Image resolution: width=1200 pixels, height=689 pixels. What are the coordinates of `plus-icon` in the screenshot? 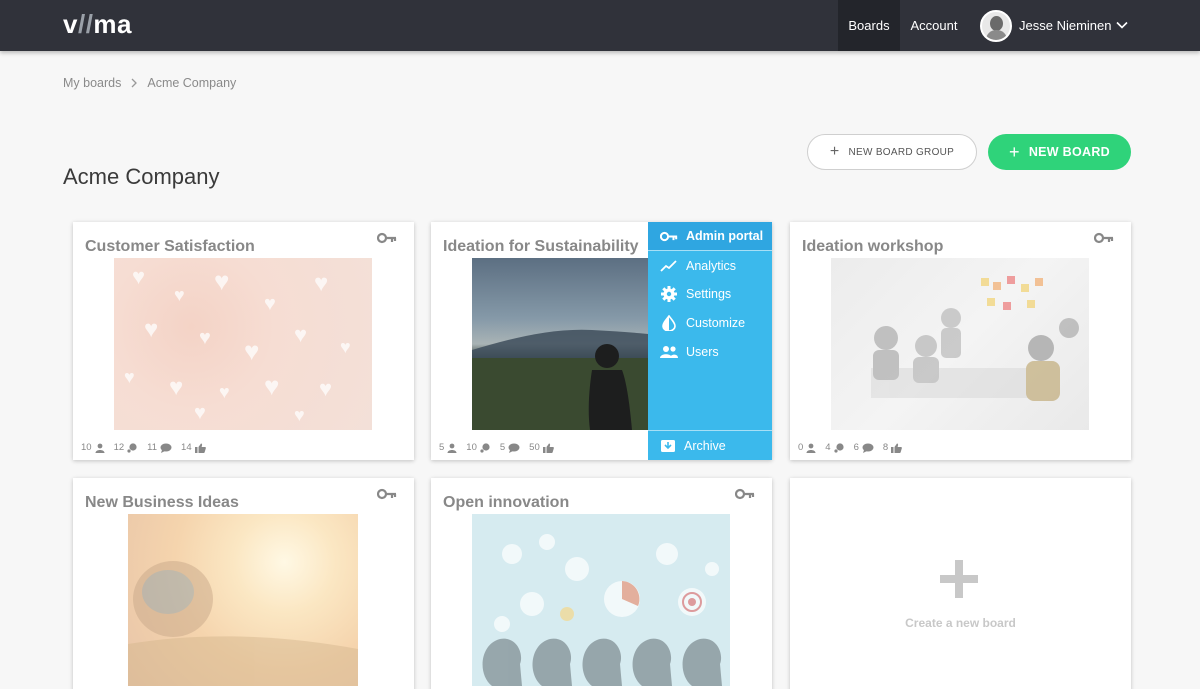 It's located at (959, 579).